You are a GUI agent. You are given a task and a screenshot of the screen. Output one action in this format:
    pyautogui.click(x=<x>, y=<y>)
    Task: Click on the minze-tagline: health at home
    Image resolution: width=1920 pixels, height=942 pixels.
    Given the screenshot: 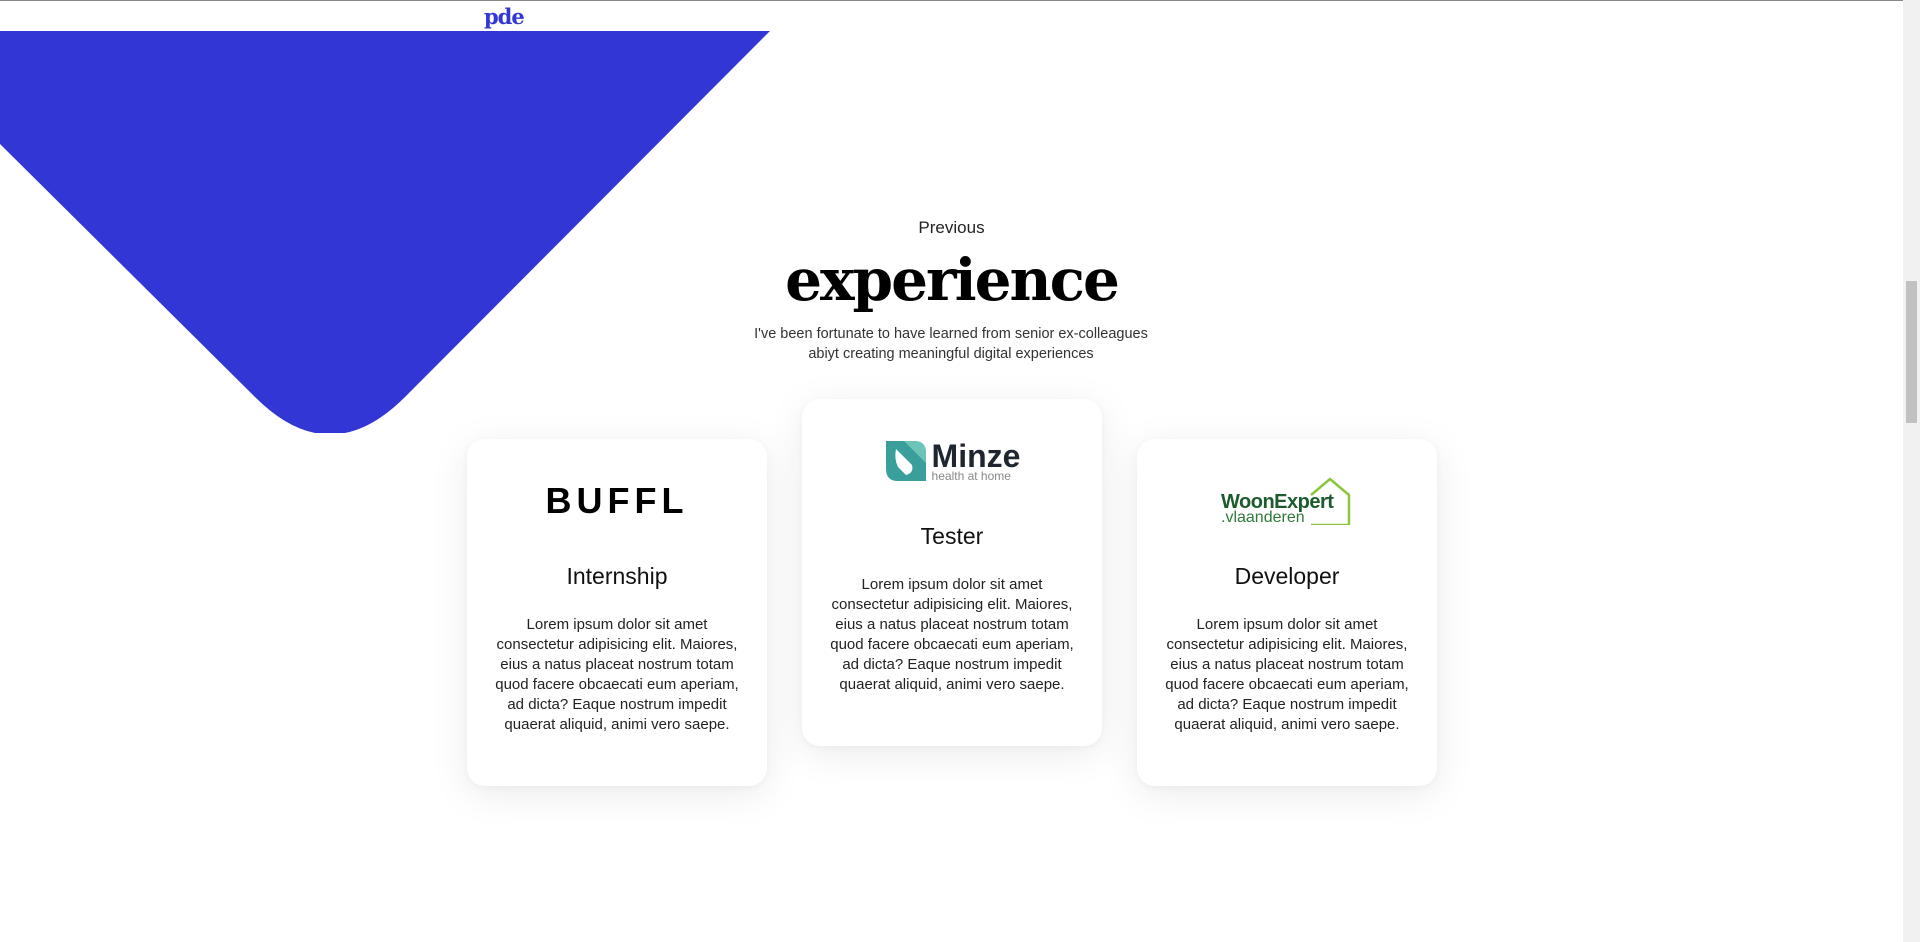 What is the action you would take?
    pyautogui.click(x=971, y=476)
    